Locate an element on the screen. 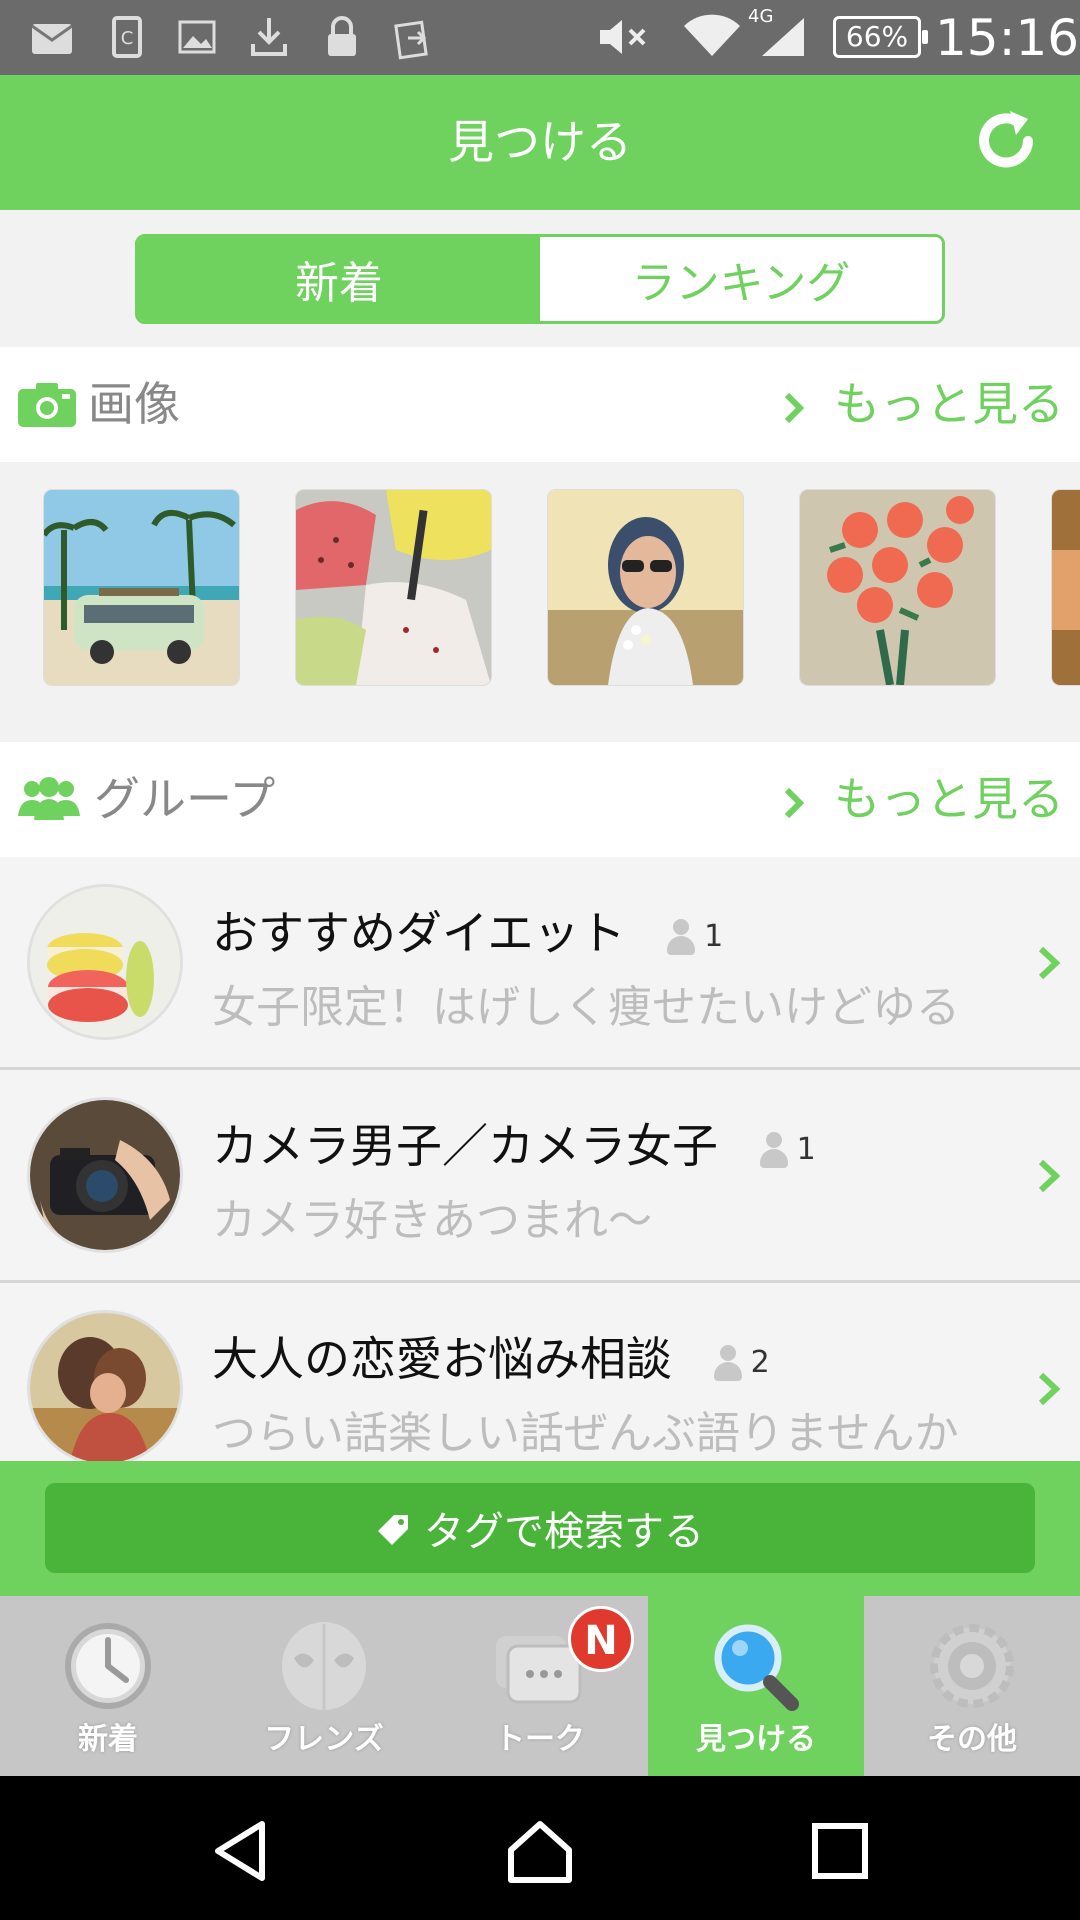 The height and width of the screenshot is (1920, 1080). tag-search-button: タグで検索する is located at coordinates (540, 1528).